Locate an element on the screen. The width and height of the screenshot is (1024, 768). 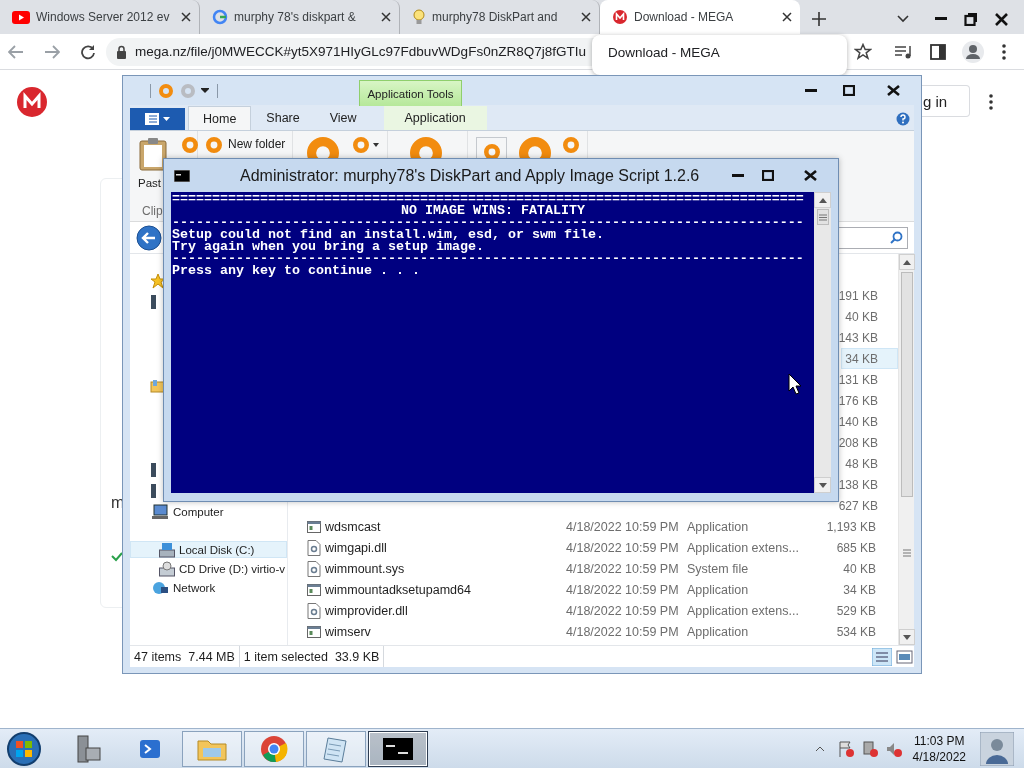
file-size: 208 KB is located at coordinates (858, 442).